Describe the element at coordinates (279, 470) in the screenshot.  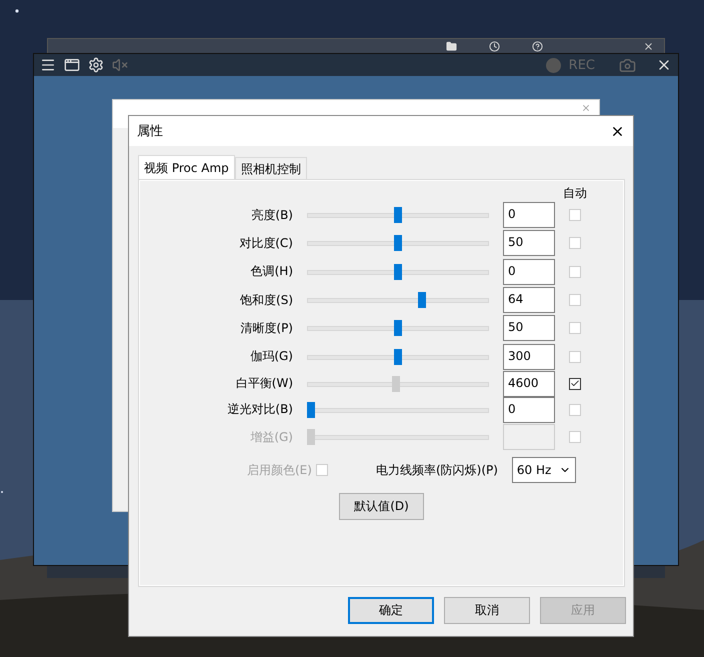
I see `color-enable-label: 启用颜色(E)` at that location.